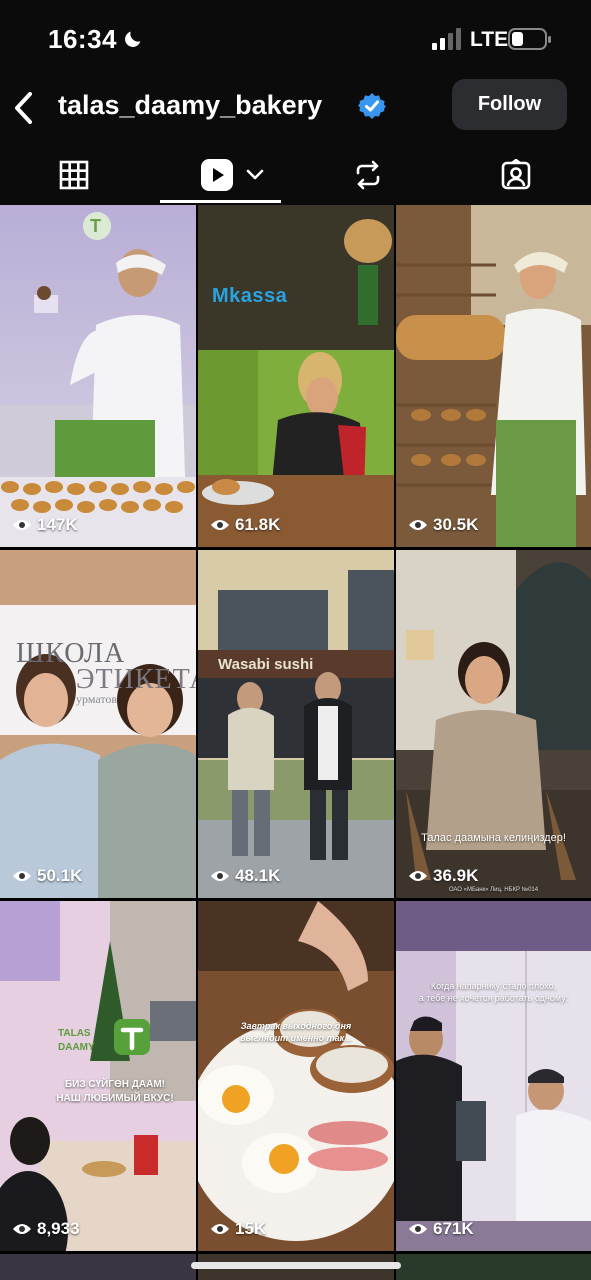 This screenshot has height=1280, width=591. What do you see at coordinates (217, 175) in the screenshot?
I see `reels-icon` at bounding box center [217, 175].